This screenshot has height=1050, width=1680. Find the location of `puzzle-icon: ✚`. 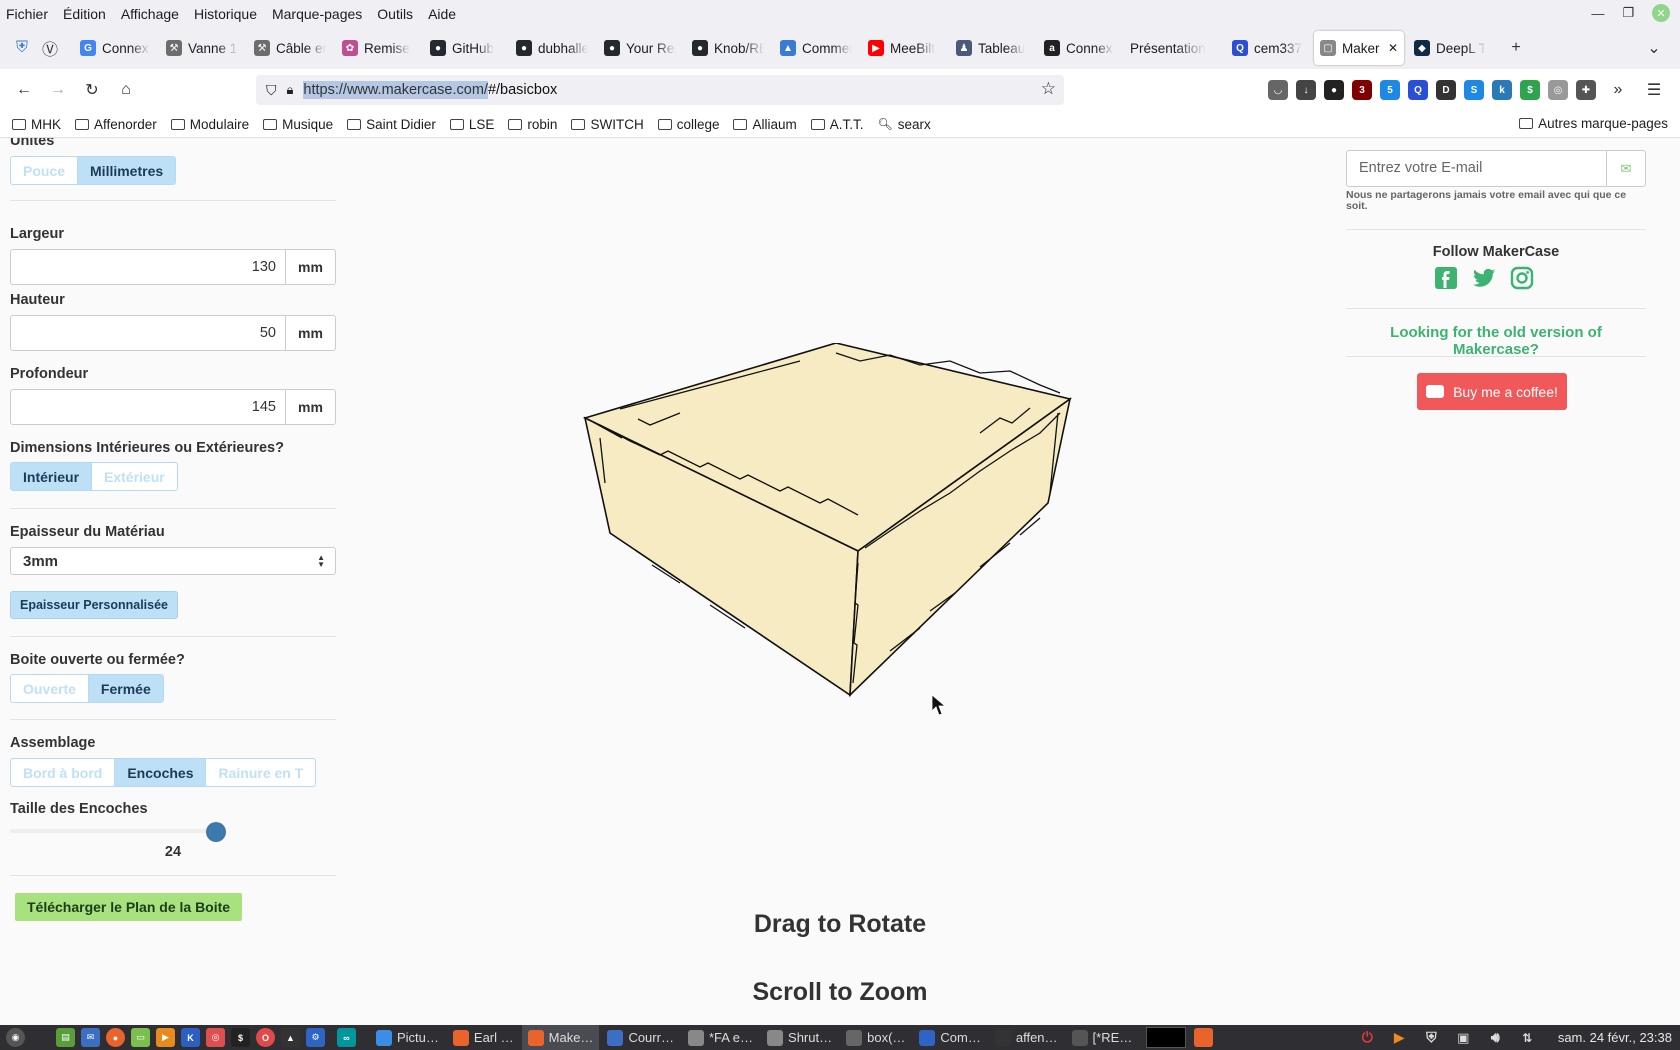

puzzle-icon: ✚ is located at coordinates (1586, 90).